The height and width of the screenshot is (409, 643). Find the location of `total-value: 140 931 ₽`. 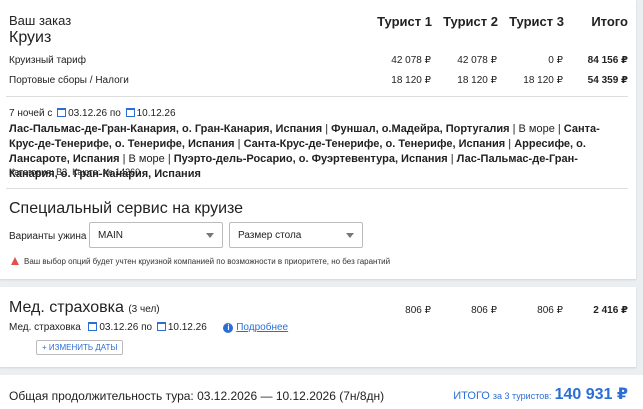

total-value: 140 931 ₽ is located at coordinates (591, 394).